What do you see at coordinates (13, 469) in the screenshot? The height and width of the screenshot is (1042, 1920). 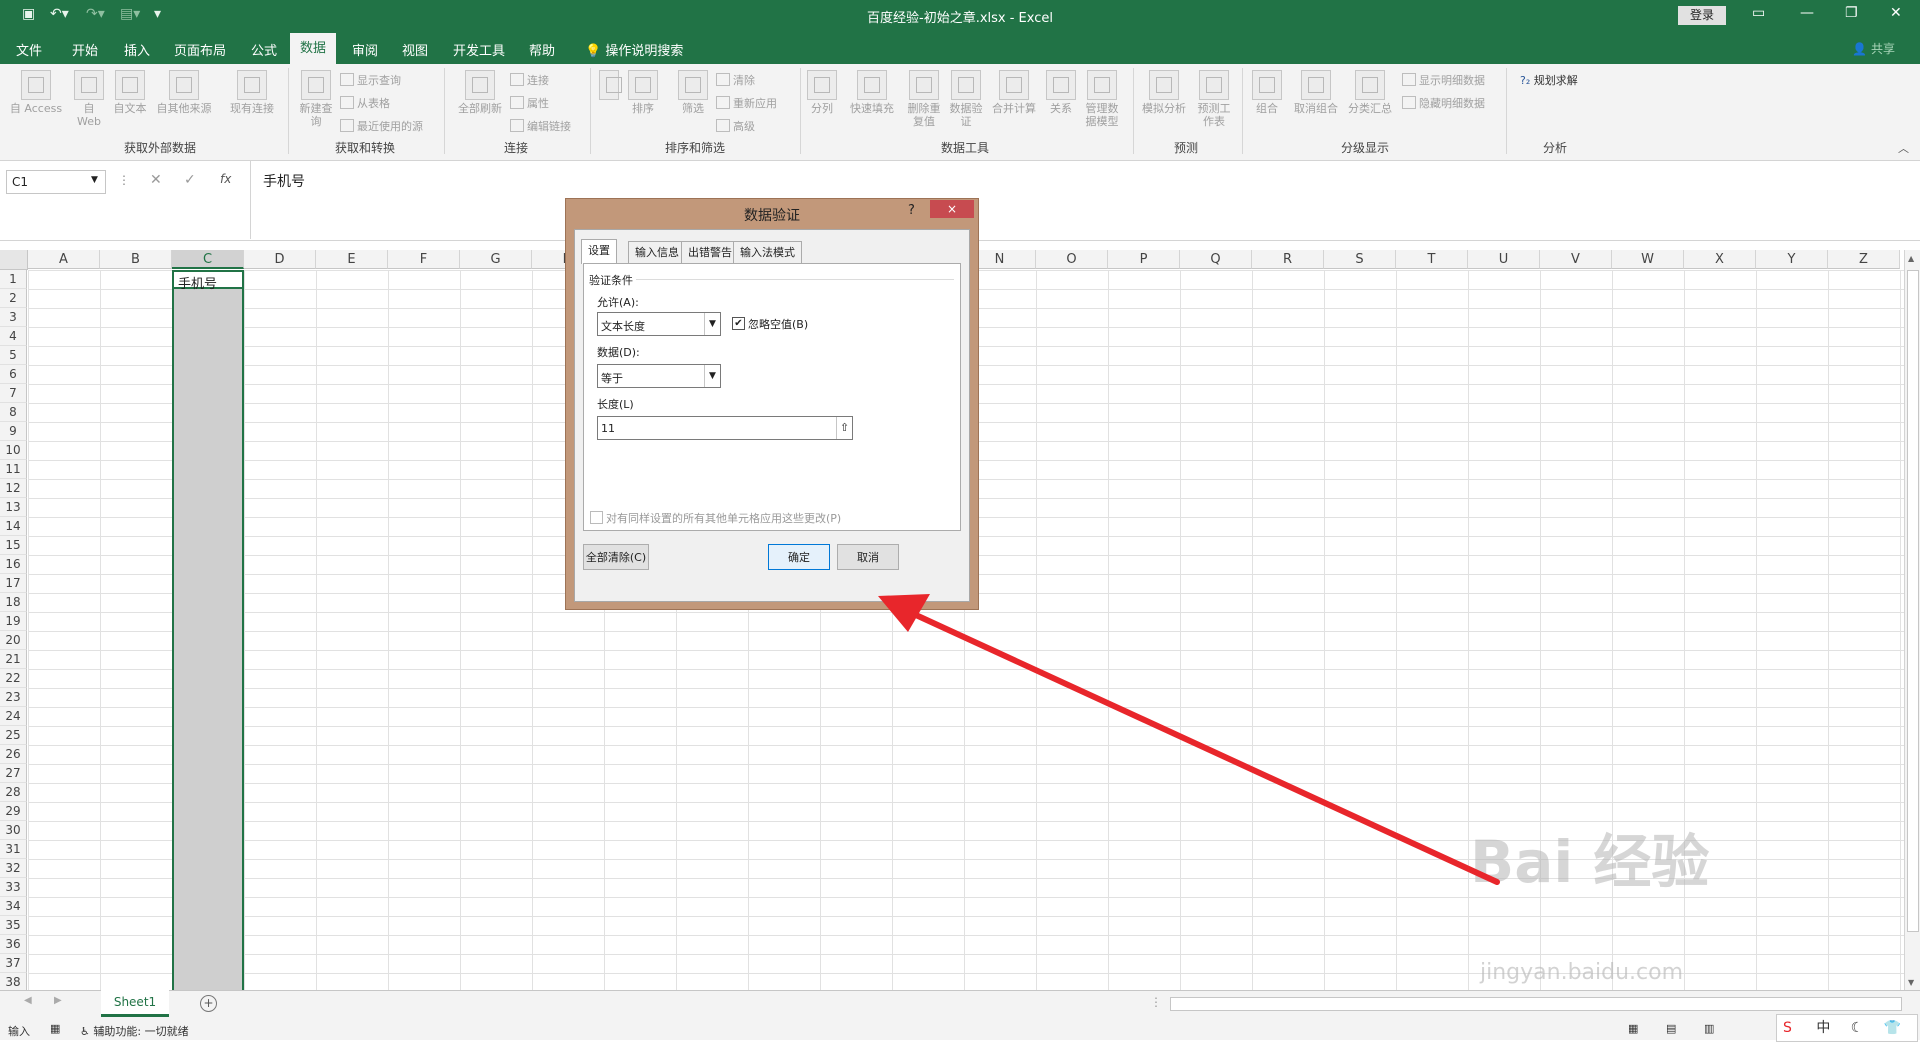 I see `row-header-11: 11` at bounding box center [13, 469].